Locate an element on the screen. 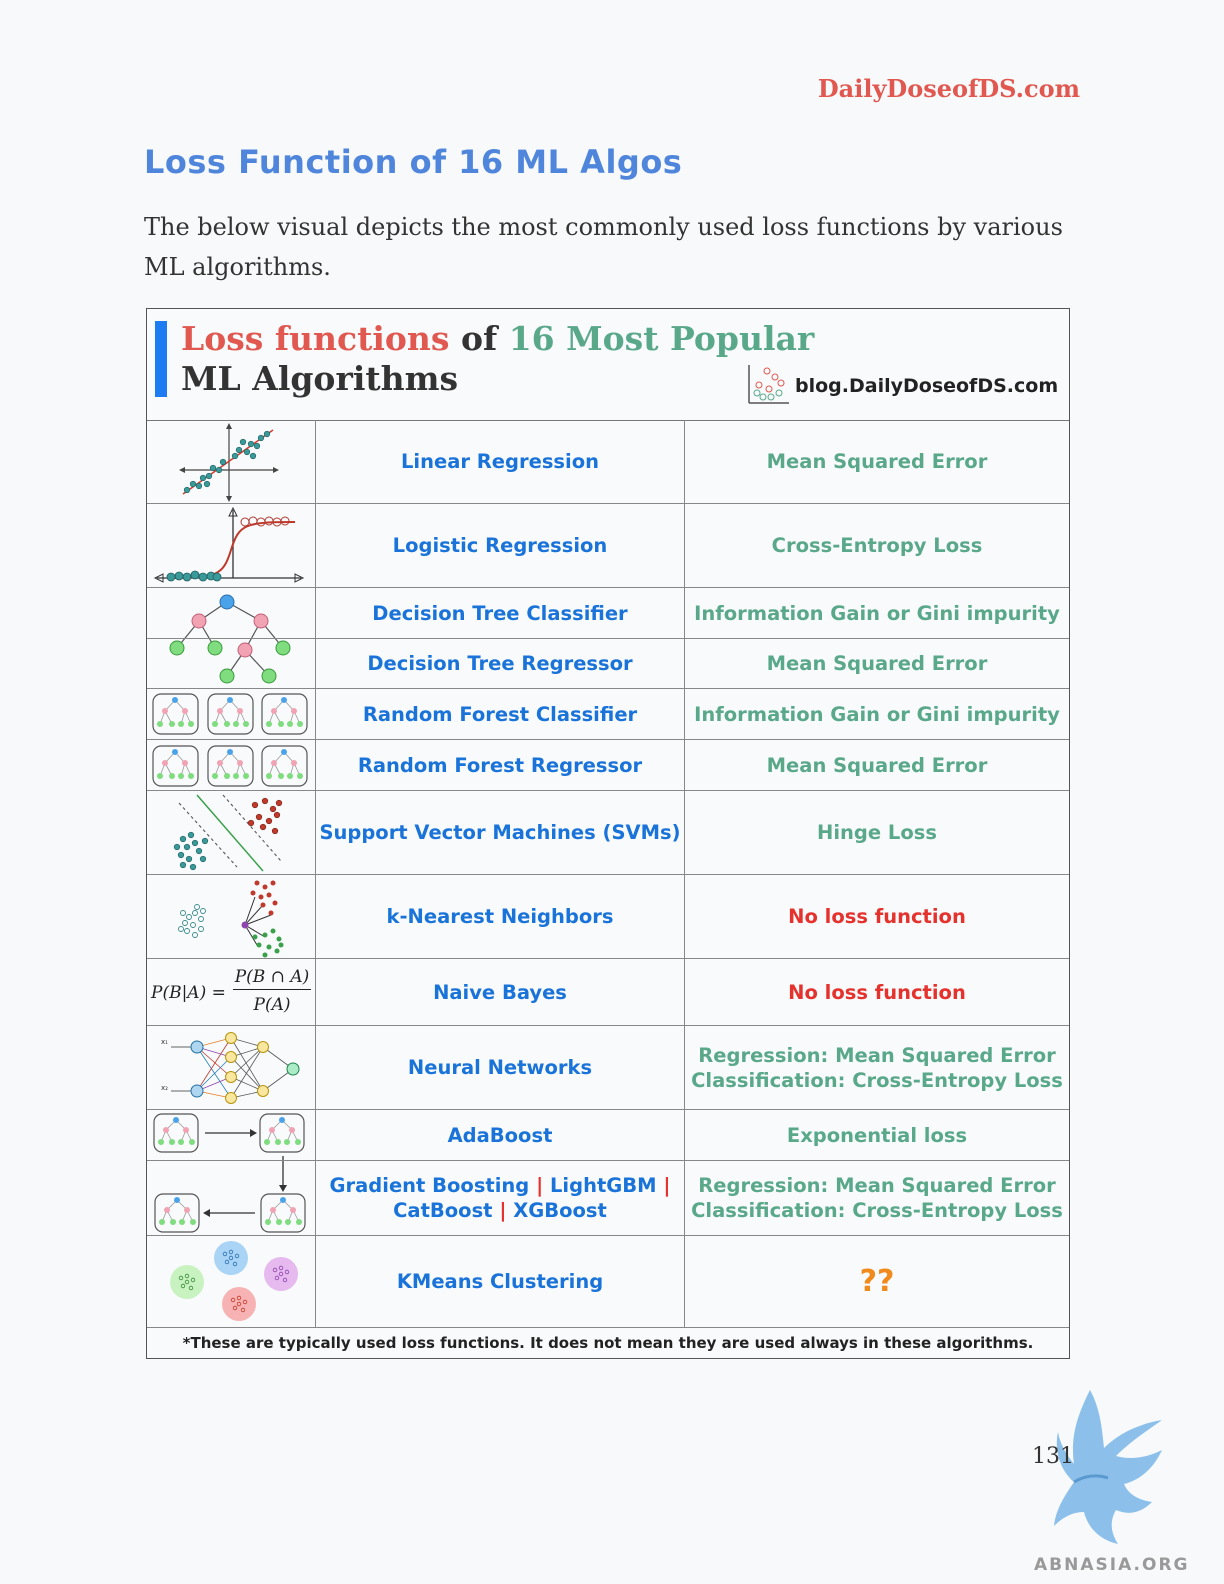  header-green-part: 16 Most Popular is located at coordinates (661, 338).